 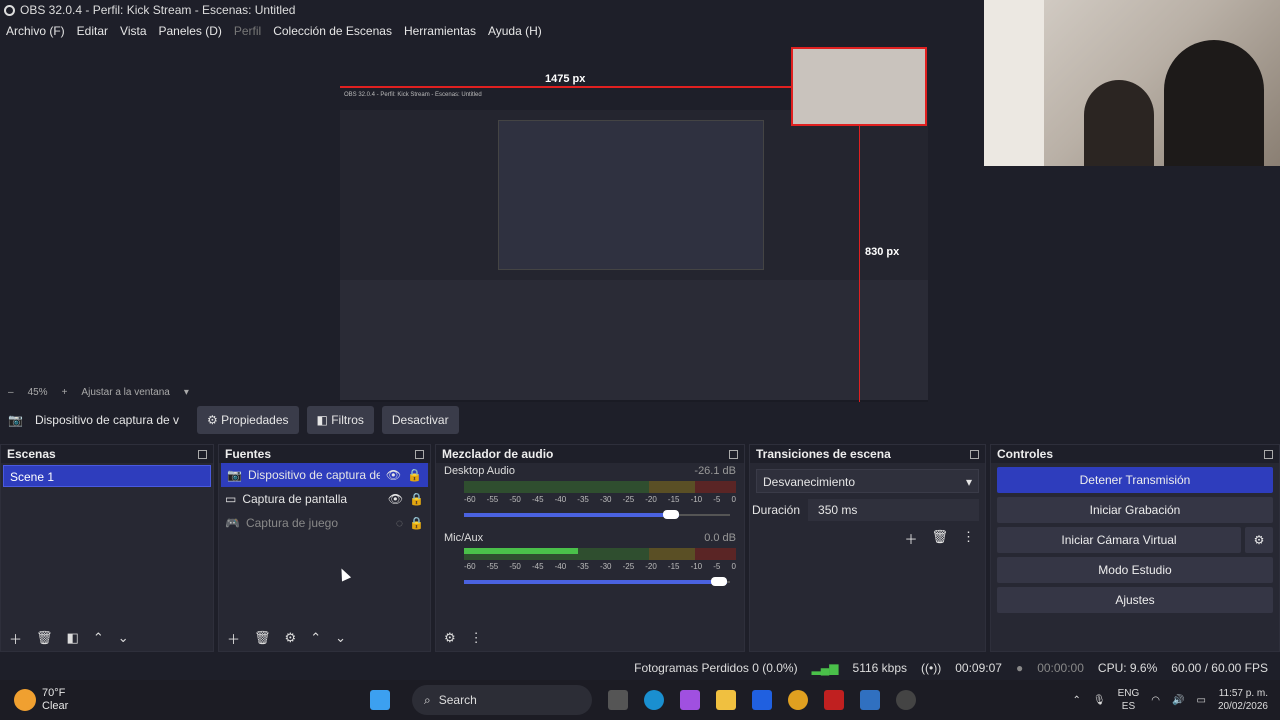 I want to click on menu-vista: Vista, so click(x=133, y=31).